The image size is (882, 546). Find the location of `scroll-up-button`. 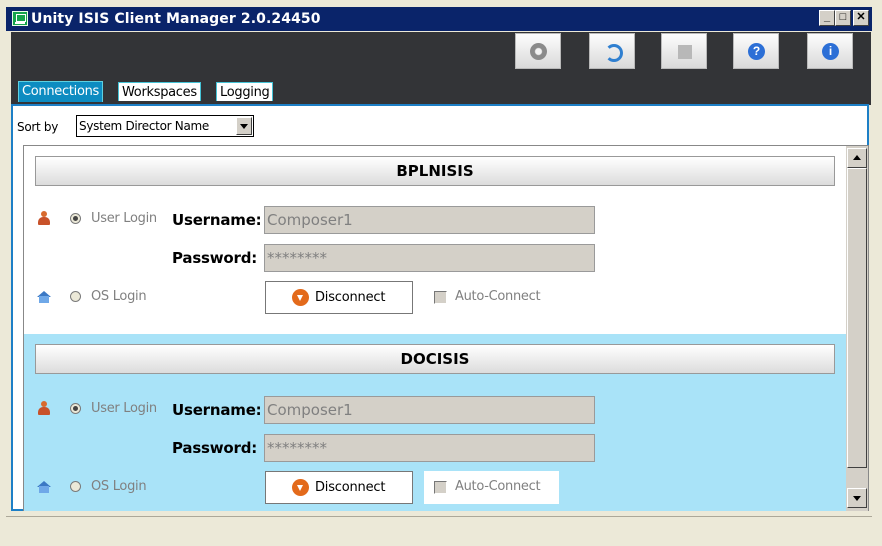

scroll-up-button is located at coordinates (857, 158).